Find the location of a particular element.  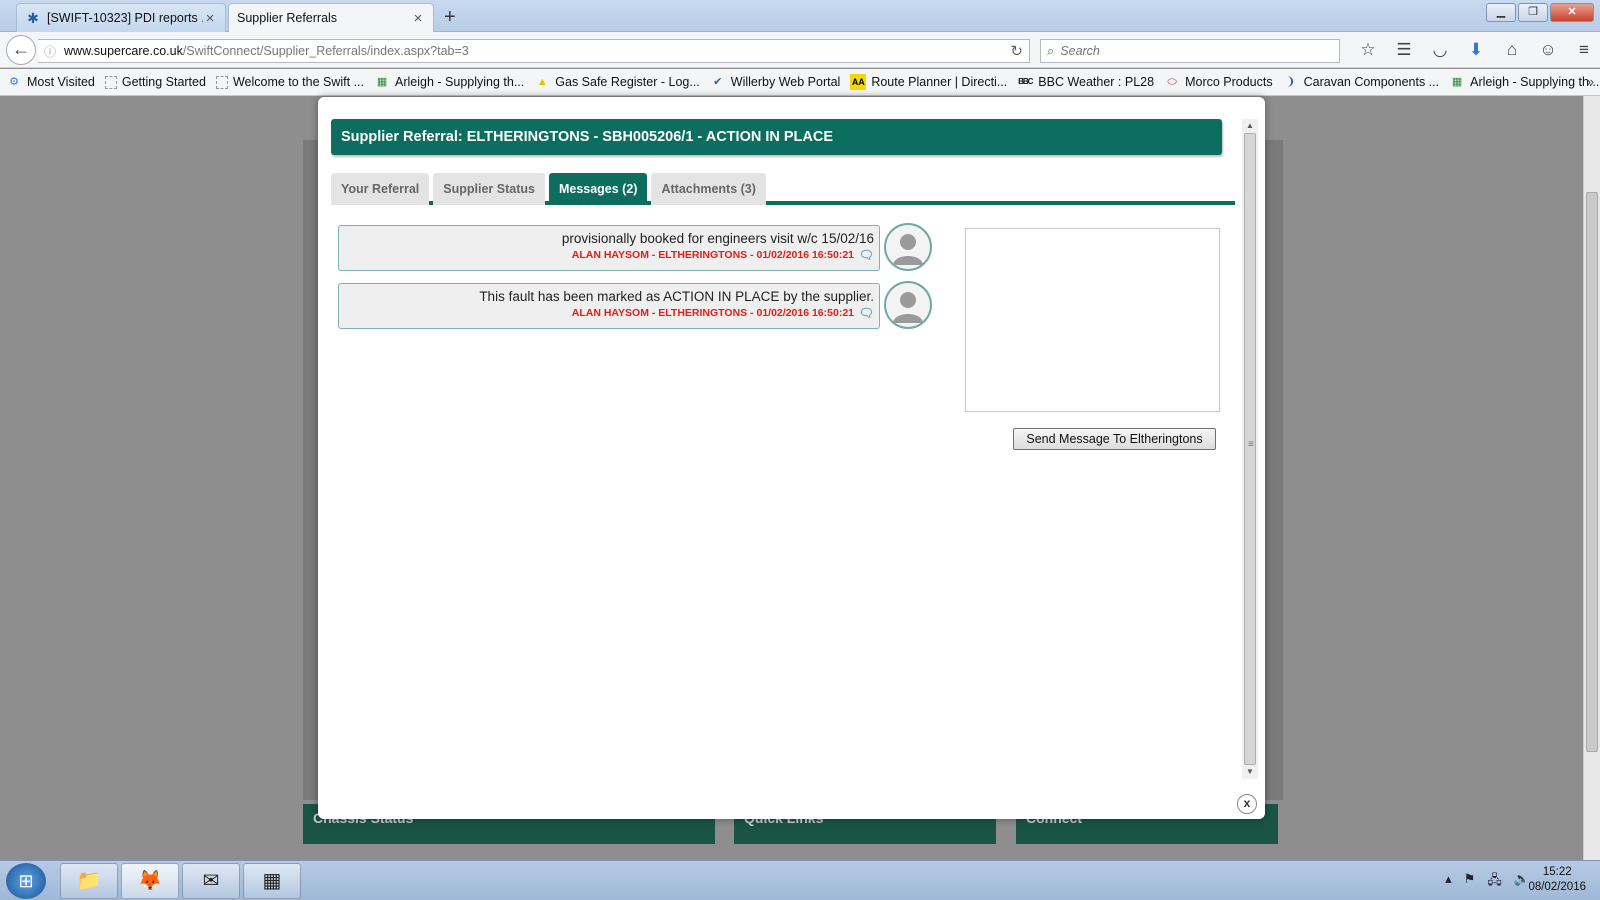

chevron-right-icon: » is located at coordinates (1590, 81).